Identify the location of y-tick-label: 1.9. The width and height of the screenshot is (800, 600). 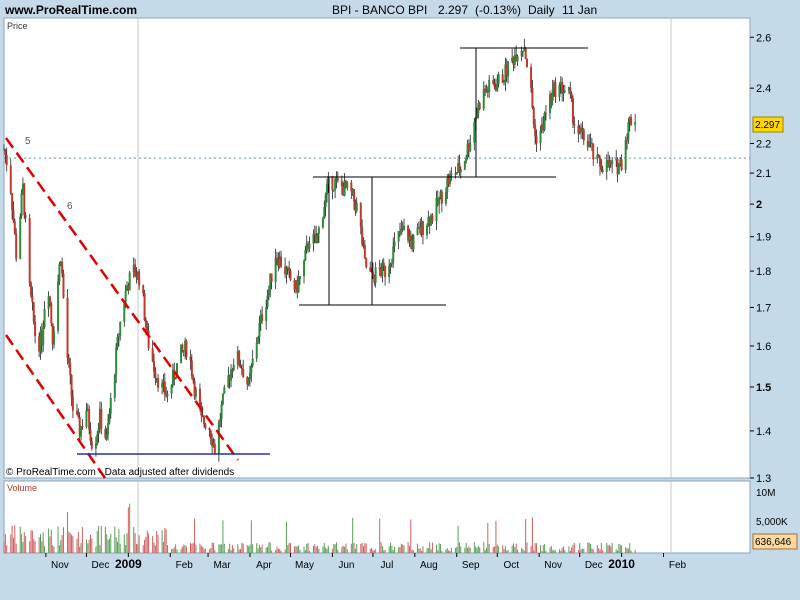
(763, 238).